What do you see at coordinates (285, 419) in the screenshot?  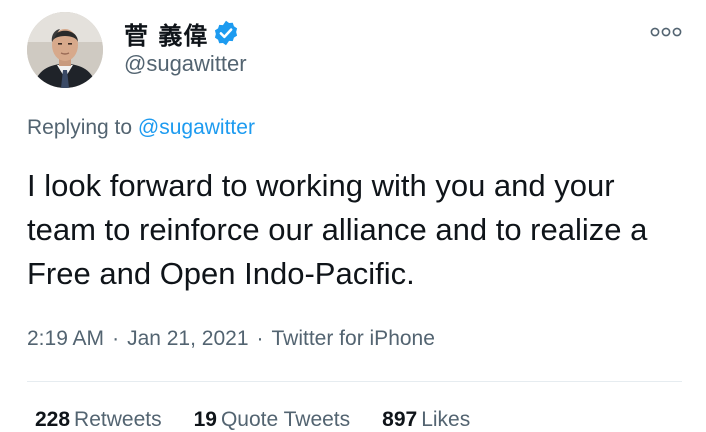 I see `quote-tweets-label: Quote Tweets` at bounding box center [285, 419].